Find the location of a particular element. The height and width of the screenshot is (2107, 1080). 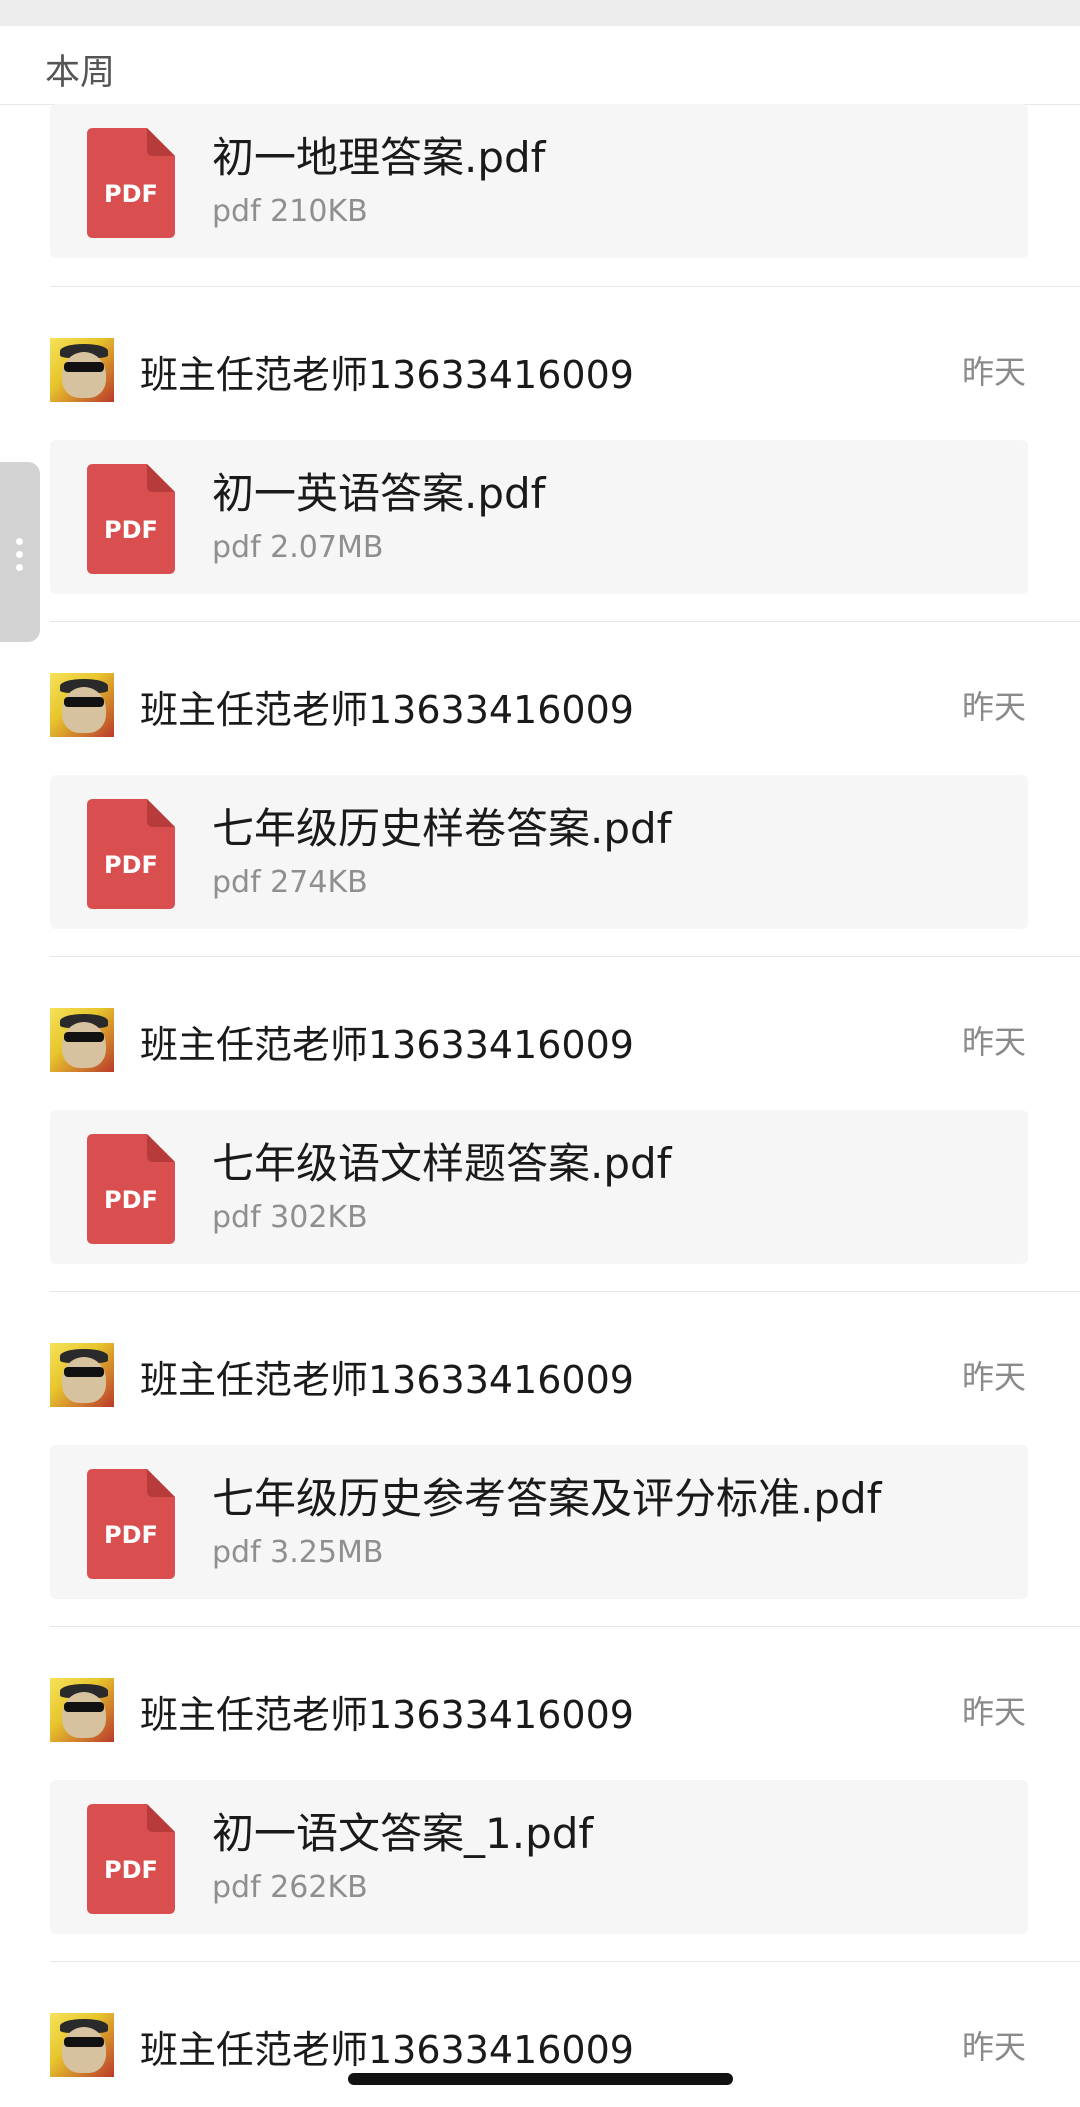

file-meta: pdf 2.07MB is located at coordinates (298, 547).